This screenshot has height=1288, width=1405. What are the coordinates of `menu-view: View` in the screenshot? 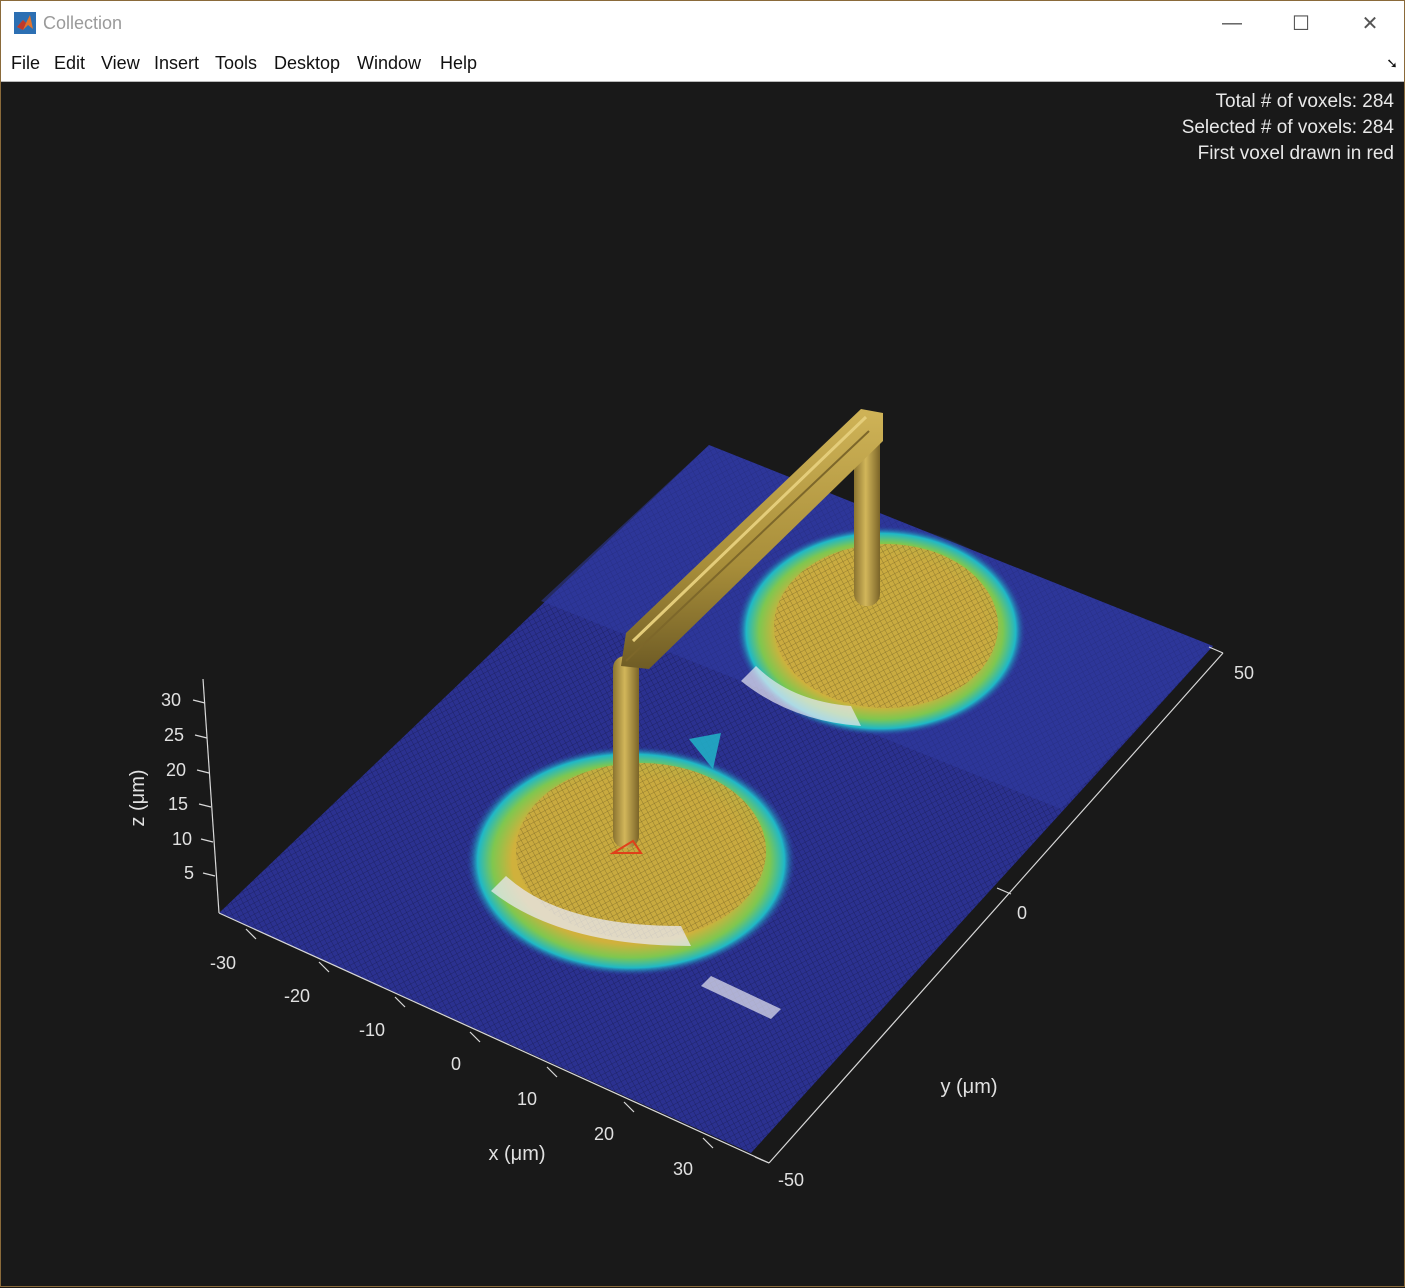 It's located at (120, 63).